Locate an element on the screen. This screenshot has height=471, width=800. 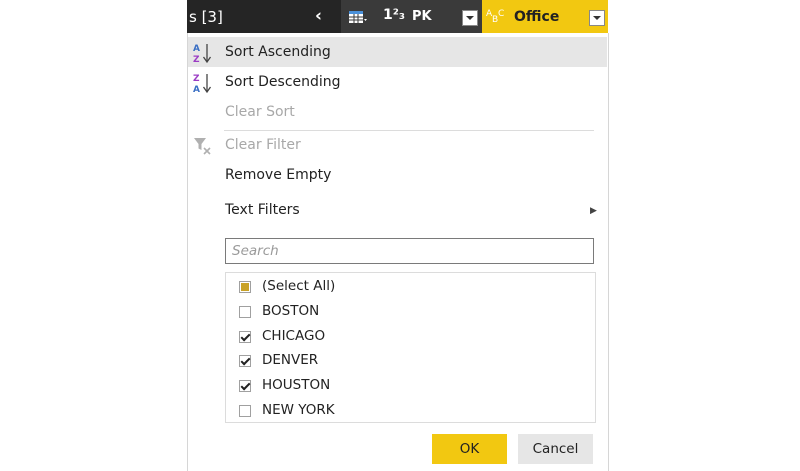
submenu-arrow-icon: ▶ is located at coordinates (593, 211).